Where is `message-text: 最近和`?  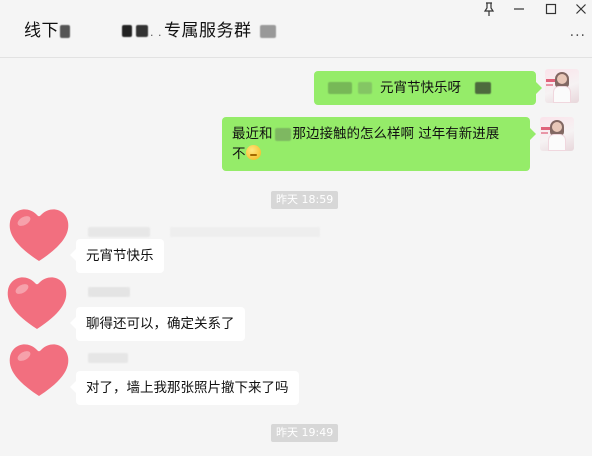
message-text: 最近和 is located at coordinates (252, 134).